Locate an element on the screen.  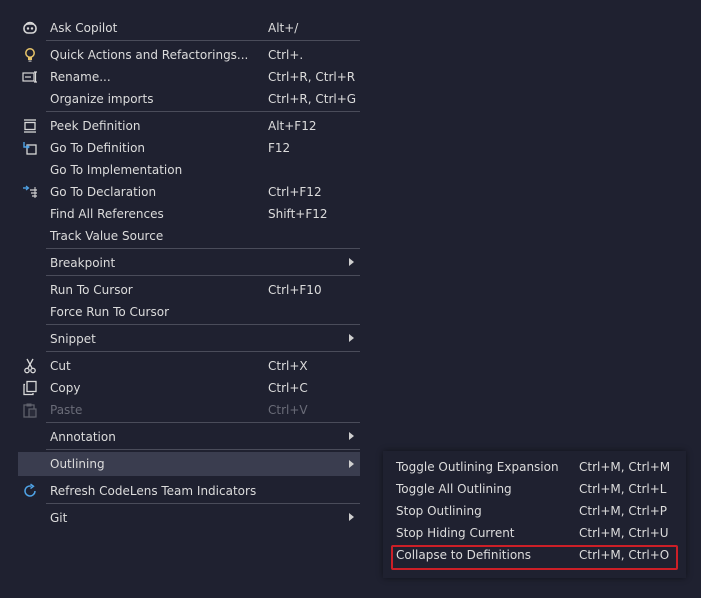
menu-item-label: Ask Copilot is located at coordinates (84, 28).